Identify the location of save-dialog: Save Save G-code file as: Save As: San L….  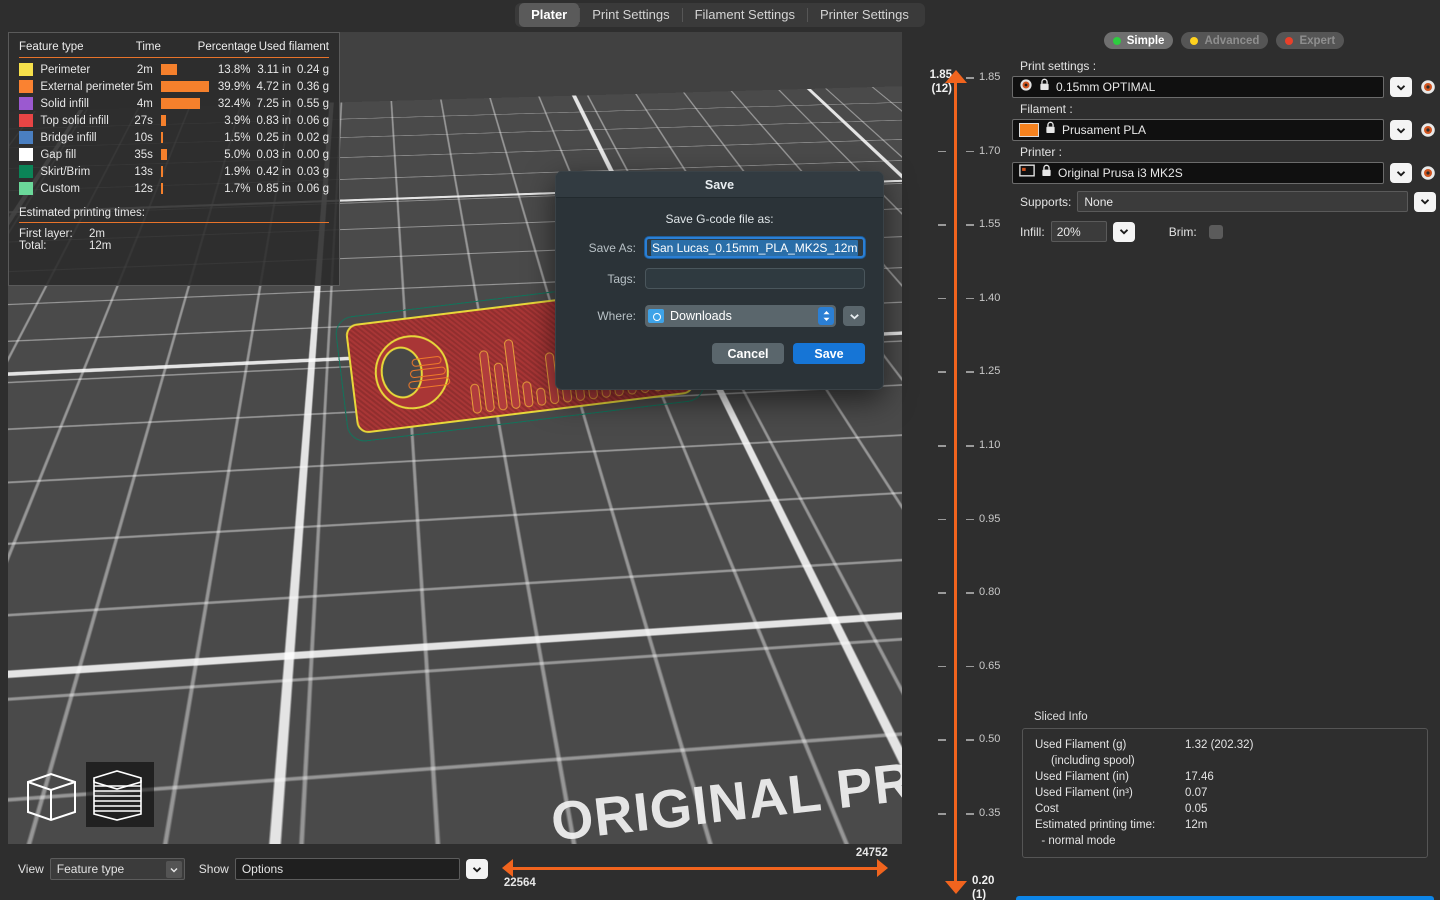
(719, 280).